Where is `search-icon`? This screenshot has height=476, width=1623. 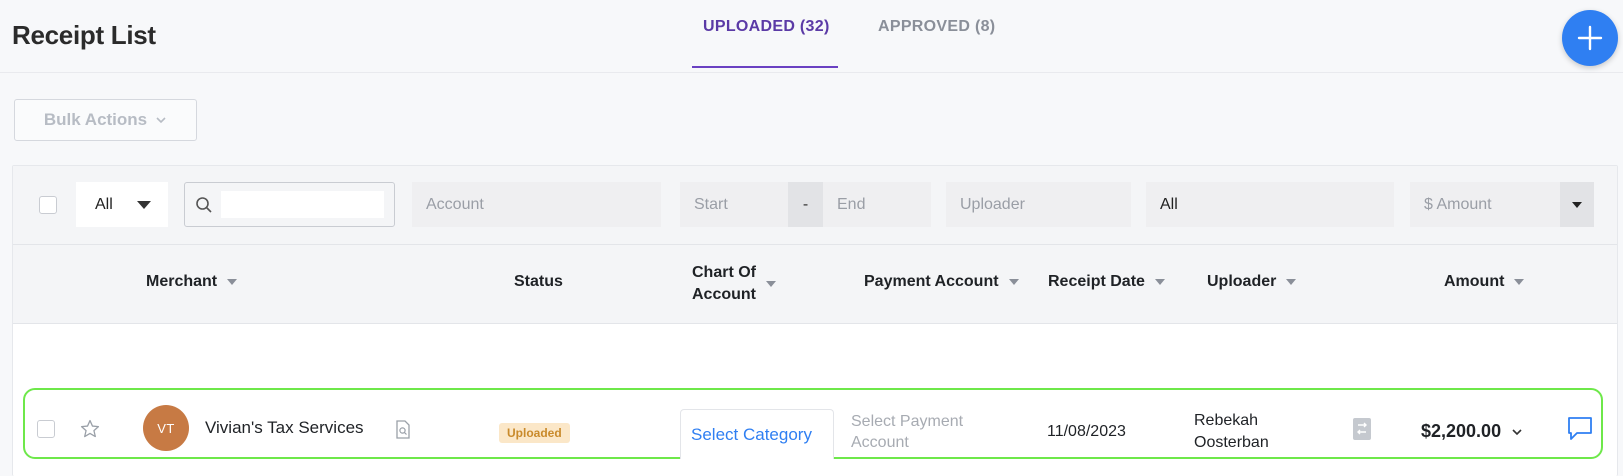
search-icon is located at coordinates (204, 205).